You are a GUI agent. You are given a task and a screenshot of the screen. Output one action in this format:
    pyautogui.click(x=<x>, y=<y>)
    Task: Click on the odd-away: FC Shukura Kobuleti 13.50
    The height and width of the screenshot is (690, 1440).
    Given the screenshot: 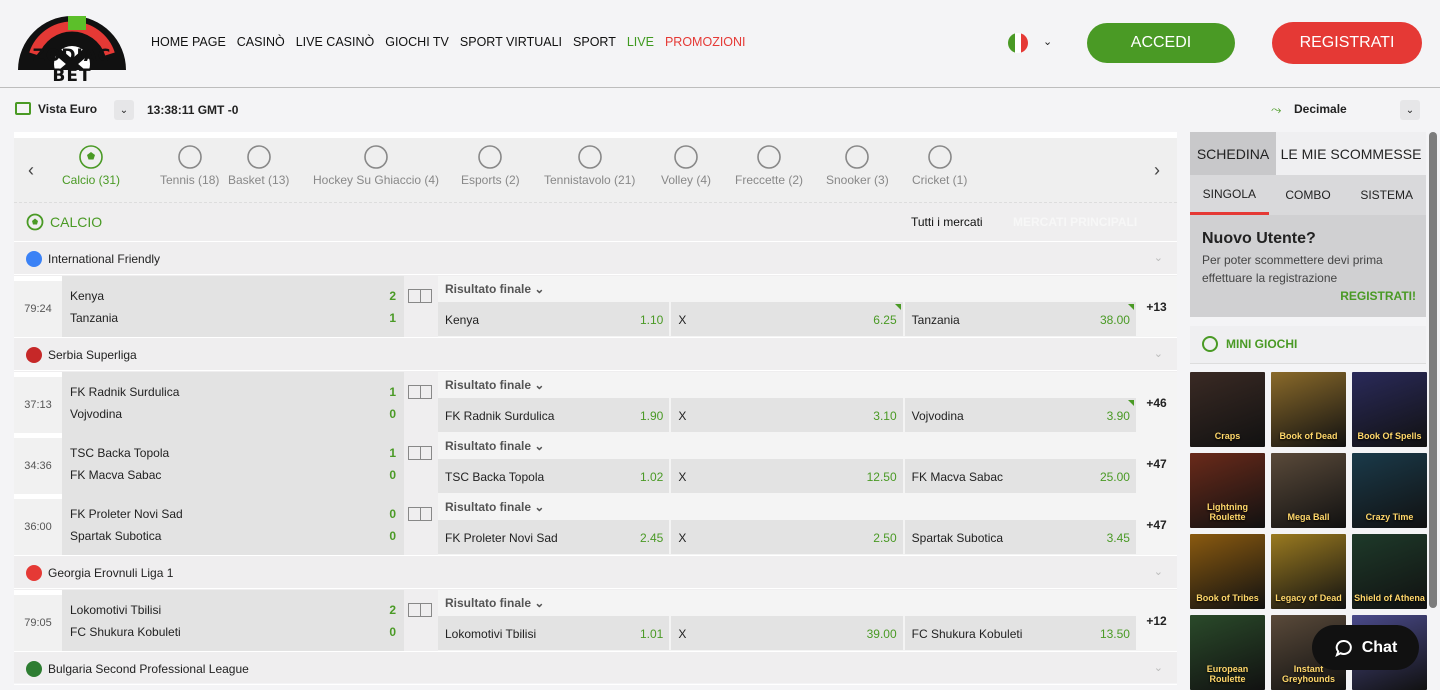 What is the action you would take?
    pyautogui.click(x=1020, y=633)
    